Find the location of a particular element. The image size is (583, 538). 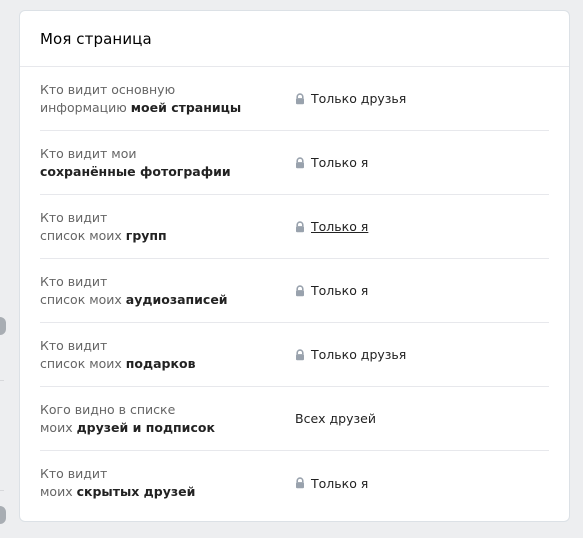

setting-label: Кто видит список моих подарков is located at coordinates (167, 355).